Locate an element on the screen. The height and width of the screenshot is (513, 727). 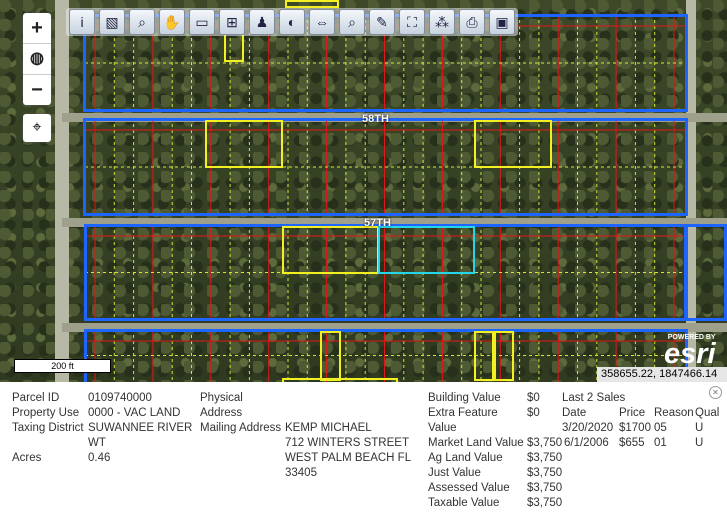
scale-bar: 200 ft is located at coordinates (62, 366).